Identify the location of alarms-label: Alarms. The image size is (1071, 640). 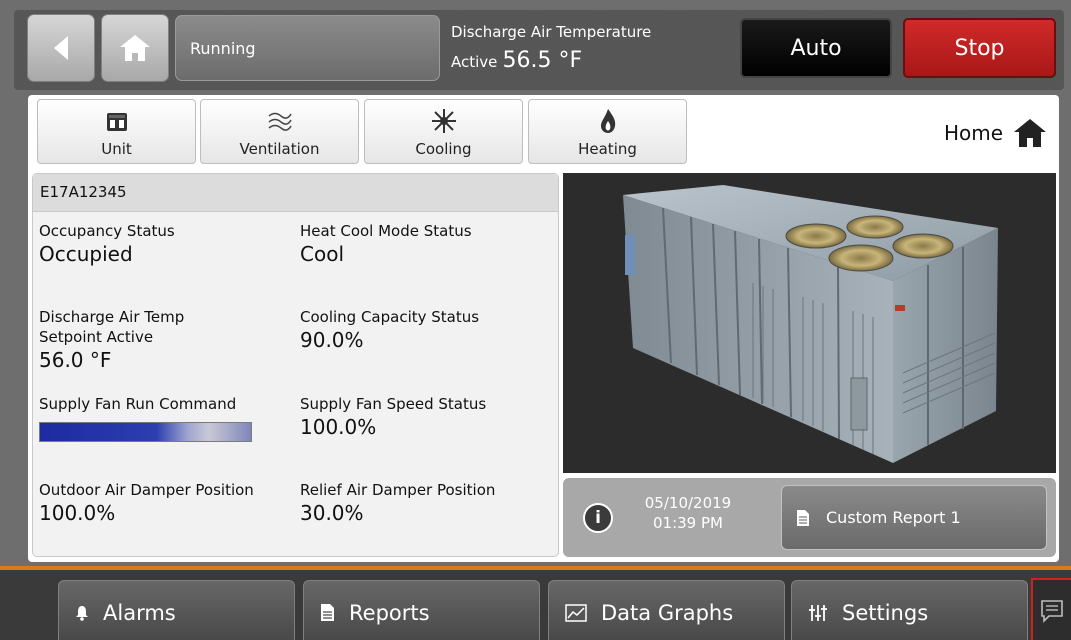
(139, 612).